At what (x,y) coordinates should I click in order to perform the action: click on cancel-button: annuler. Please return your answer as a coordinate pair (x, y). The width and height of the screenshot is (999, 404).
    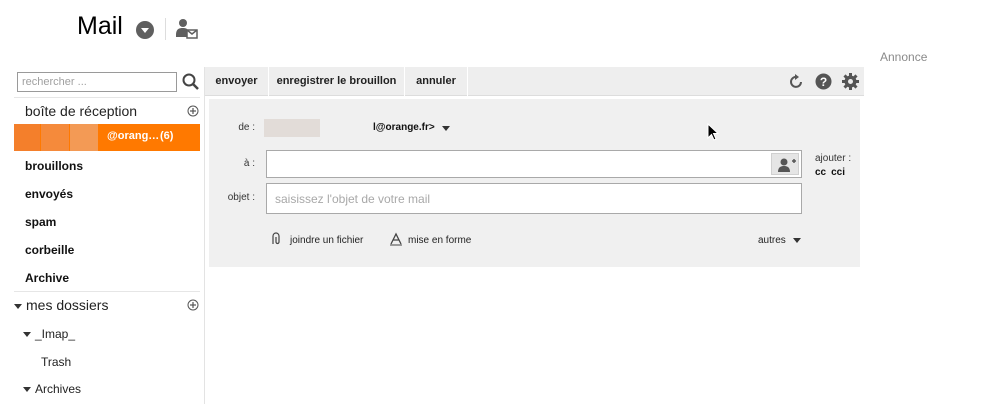
    Looking at the image, I should click on (436, 81).